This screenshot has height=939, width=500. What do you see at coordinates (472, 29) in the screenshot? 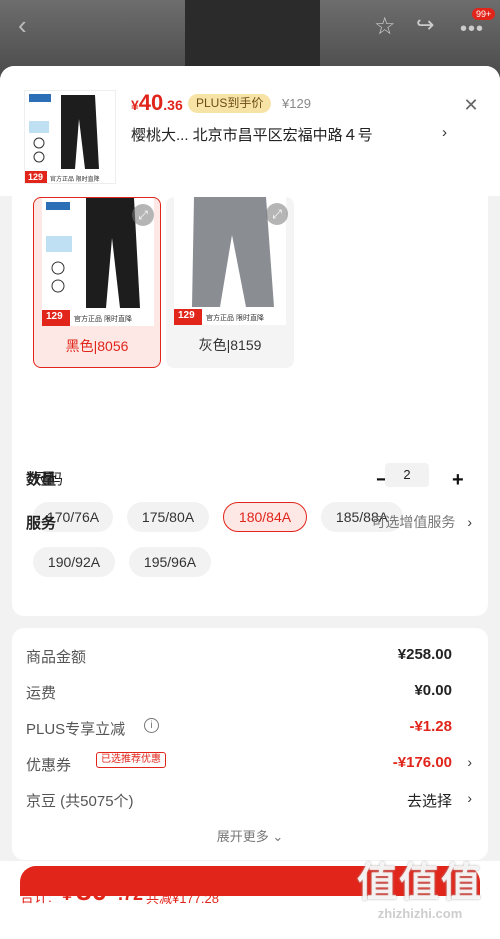
I see `more-icon: •••` at bounding box center [472, 29].